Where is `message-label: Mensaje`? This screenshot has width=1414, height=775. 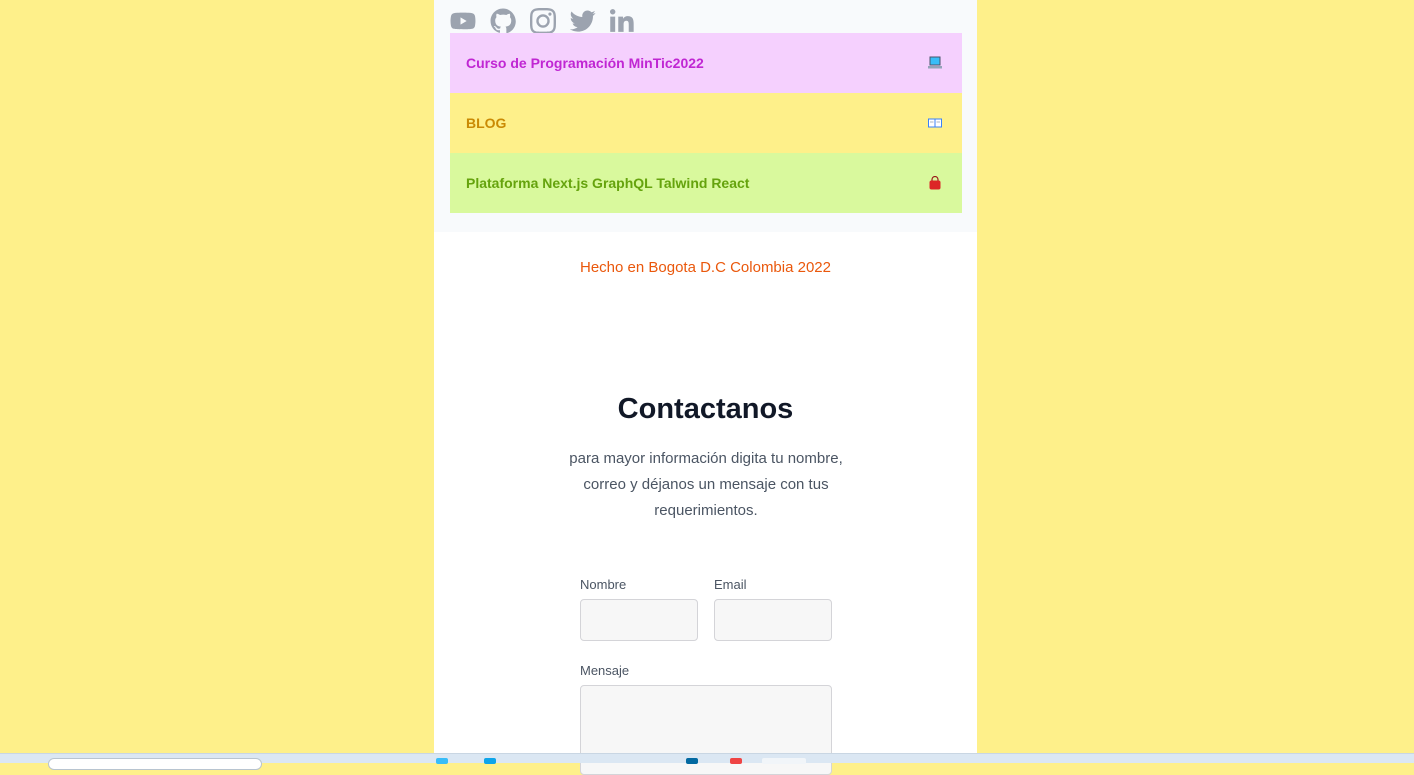 message-label: Mensaje is located at coordinates (605, 670).